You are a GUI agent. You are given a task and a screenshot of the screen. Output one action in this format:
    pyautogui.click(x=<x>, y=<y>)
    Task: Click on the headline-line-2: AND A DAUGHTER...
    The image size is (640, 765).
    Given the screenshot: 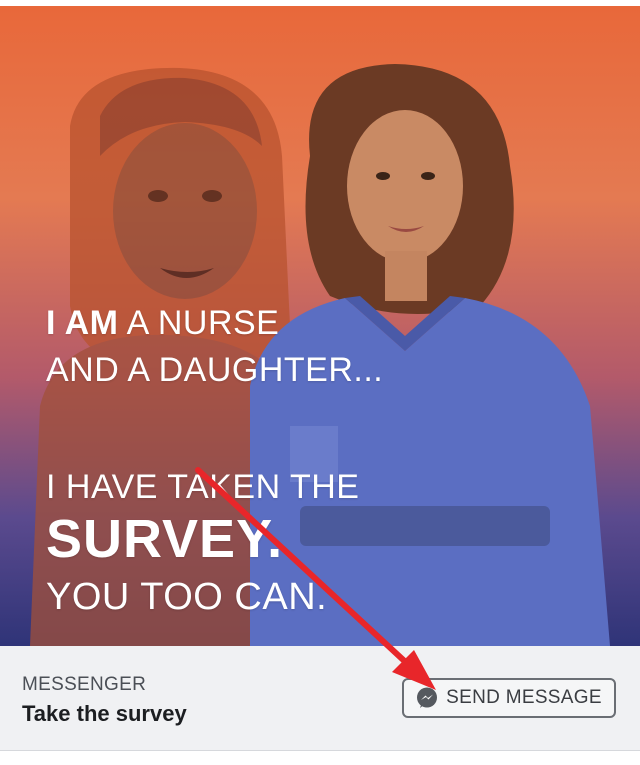 What is the action you would take?
    pyautogui.click(x=215, y=370)
    